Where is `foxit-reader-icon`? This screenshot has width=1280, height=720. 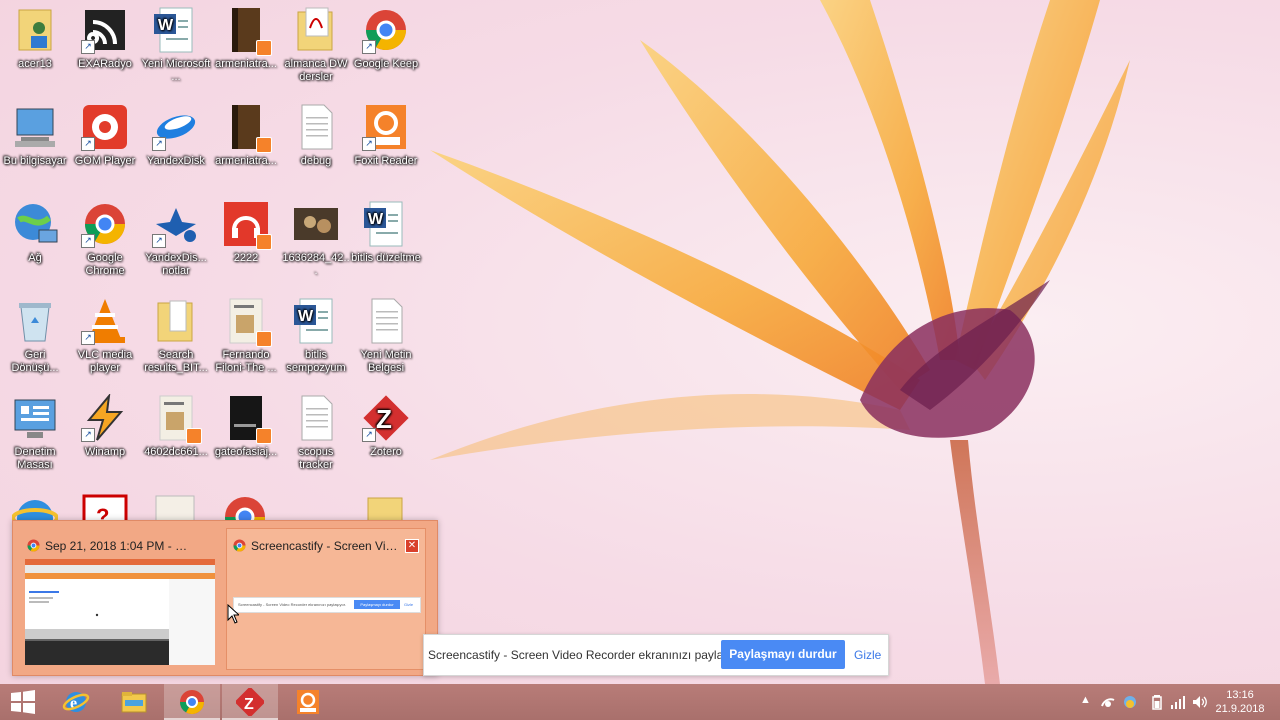
foxit-reader-icon is located at coordinates (308, 702).